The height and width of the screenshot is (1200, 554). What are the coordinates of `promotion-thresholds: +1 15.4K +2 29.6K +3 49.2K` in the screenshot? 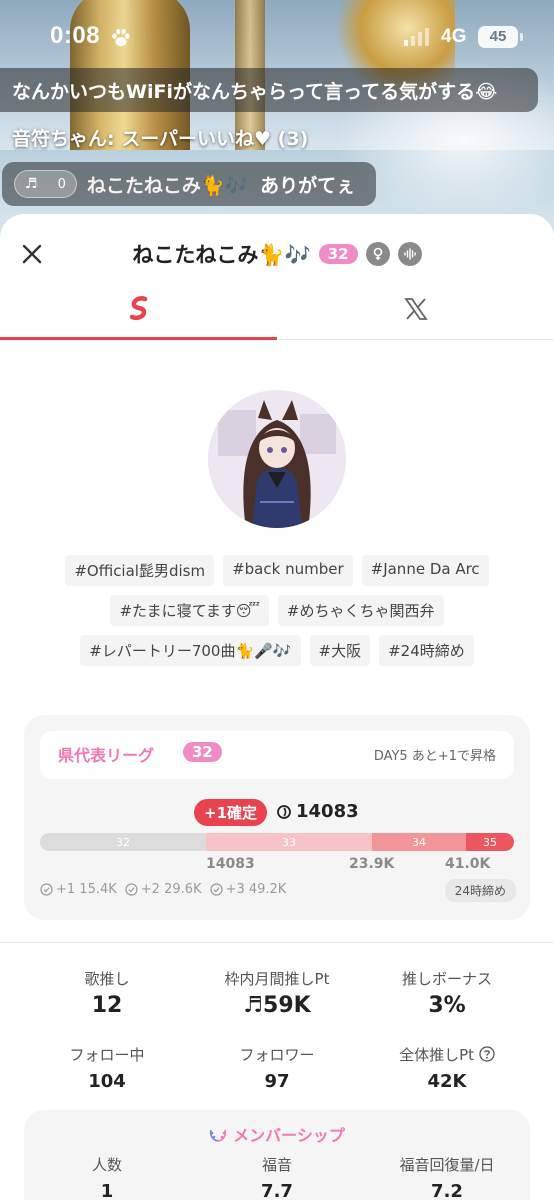 It's located at (163, 889).